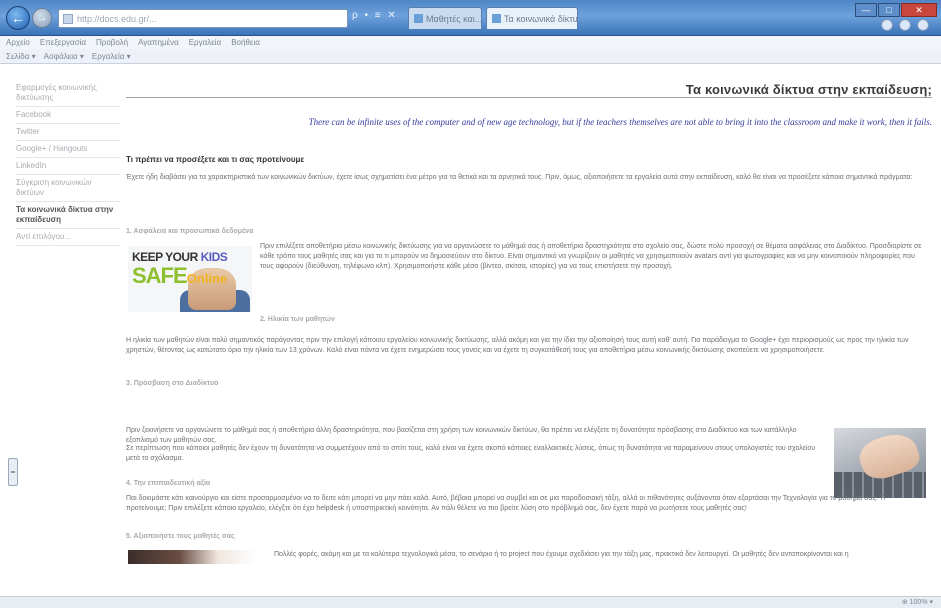 The height and width of the screenshot is (608, 941). I want to click on tab-2: Τα κοινωνικά δίκτυα... ×, so click(532, 18).